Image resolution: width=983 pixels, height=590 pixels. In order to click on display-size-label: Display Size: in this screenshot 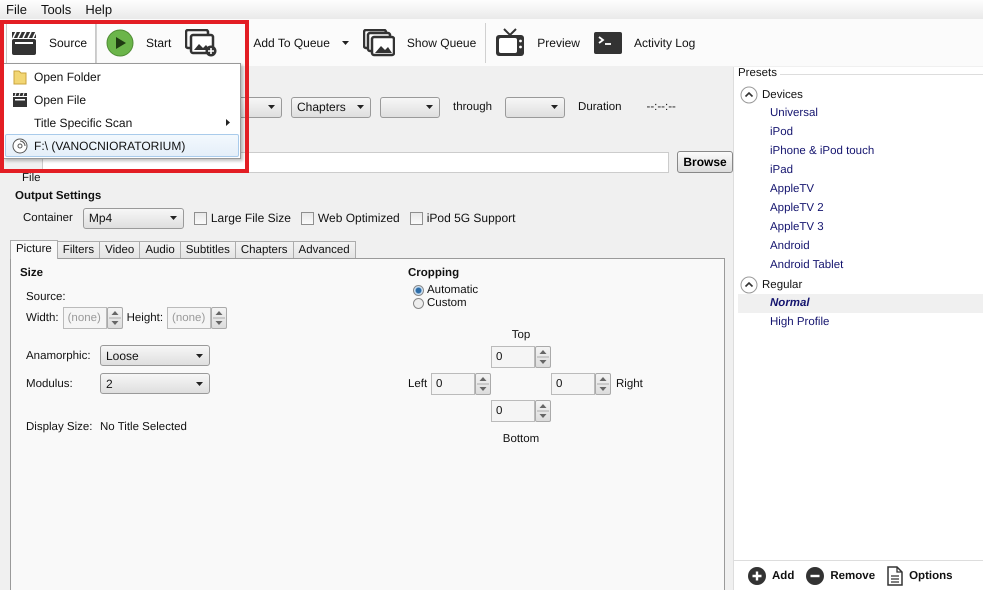, I will do `click(60, 426)`.